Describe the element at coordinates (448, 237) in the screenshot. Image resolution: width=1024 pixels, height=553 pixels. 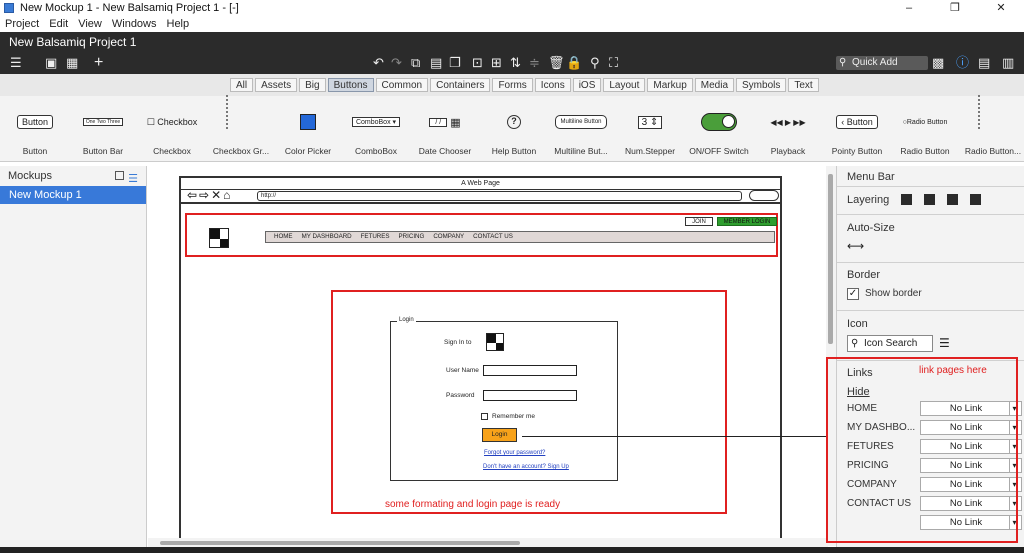
I see `nav-item-company: COMPANY` at that location.